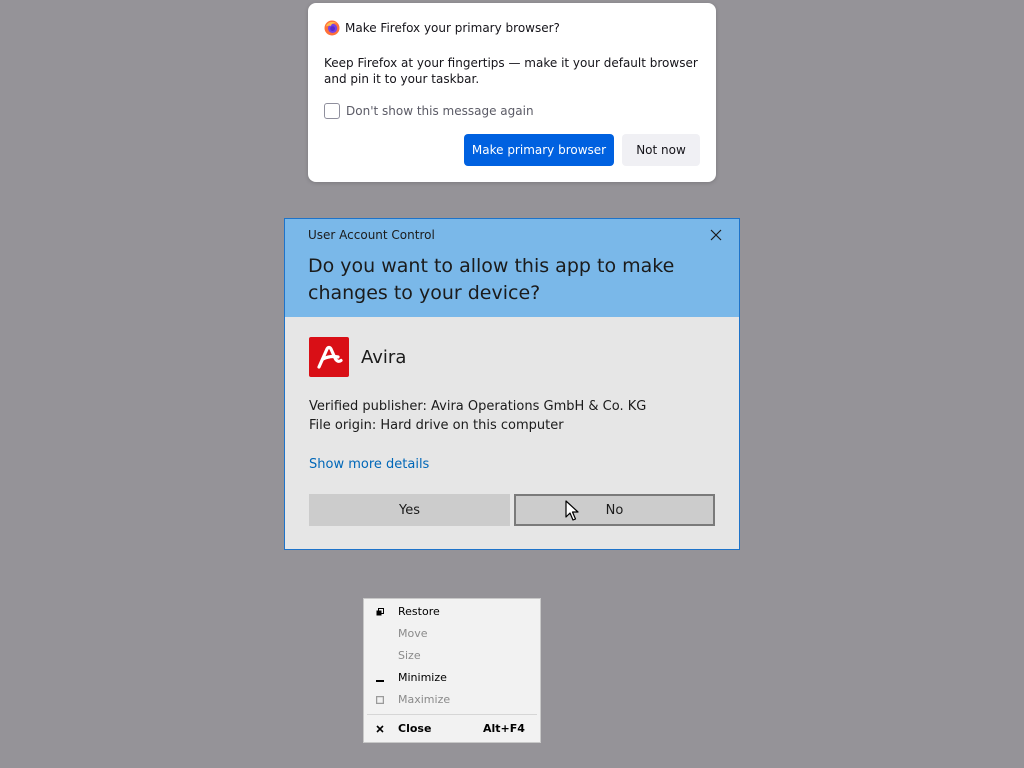  I want to click on maximize-icon, so click(380, 700).